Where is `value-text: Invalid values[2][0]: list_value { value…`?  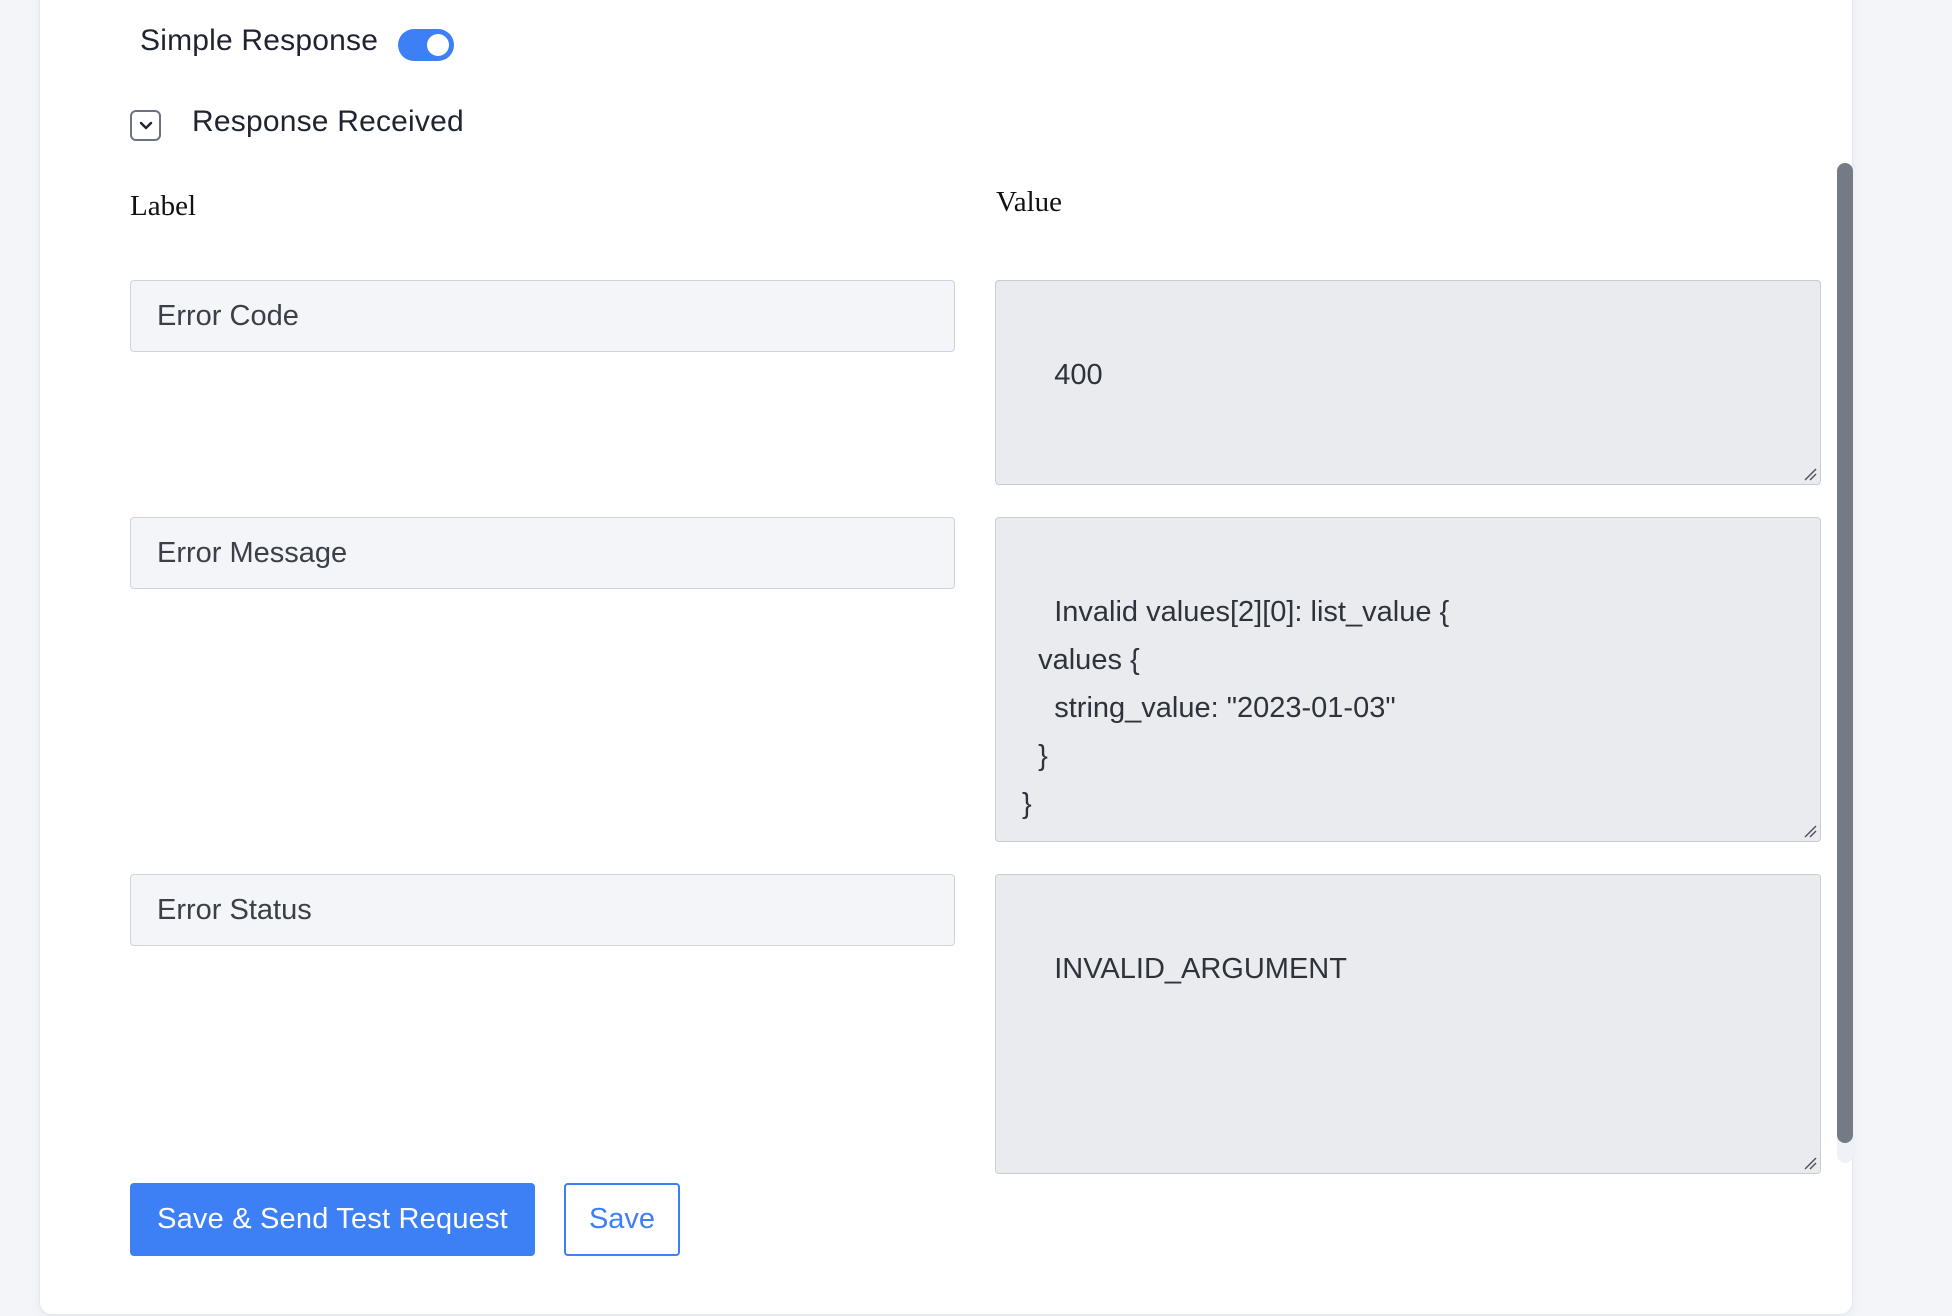 value-text: Invalid values[2][0]: list_value { value… is located at coordinates (1236, 708).